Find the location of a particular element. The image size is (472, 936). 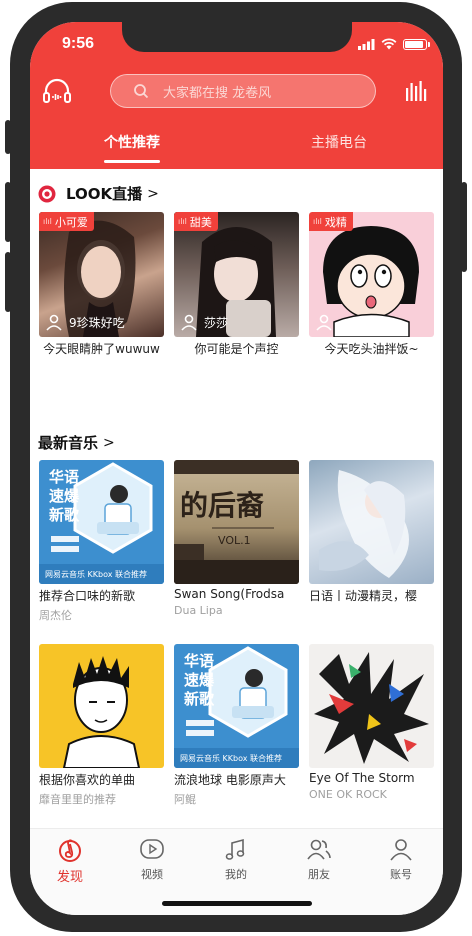

live-title: 今天眼睛肿了wuwuw is located at coordinates (101, 349).